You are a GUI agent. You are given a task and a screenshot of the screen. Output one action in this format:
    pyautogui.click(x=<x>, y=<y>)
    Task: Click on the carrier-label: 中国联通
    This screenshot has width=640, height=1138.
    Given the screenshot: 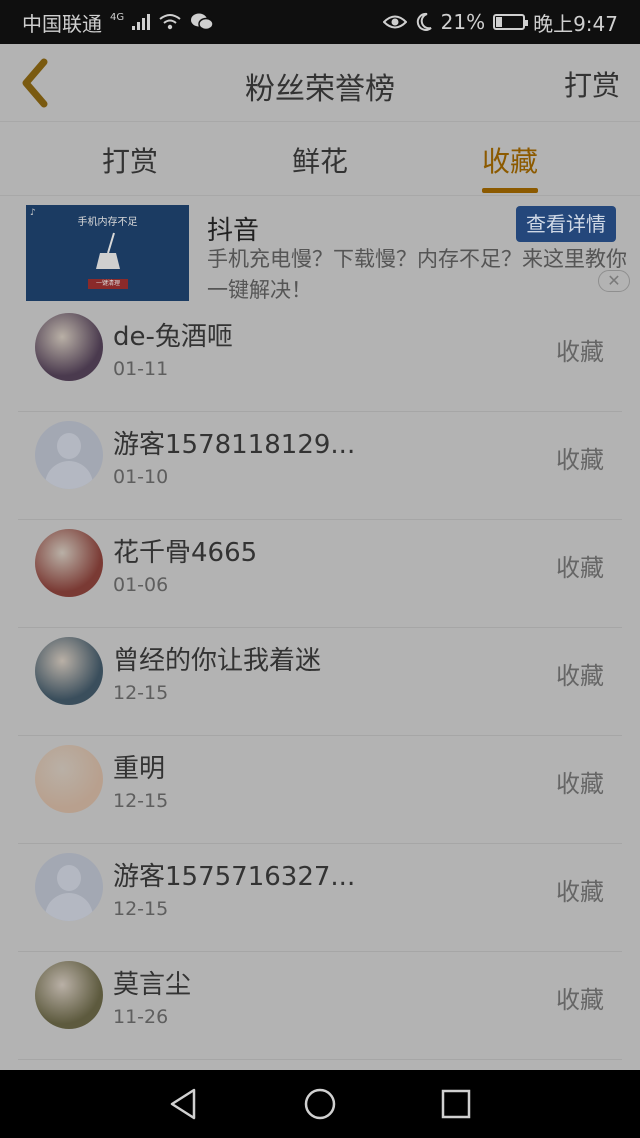 What is the action you would take?
    pyautogui.click(x=62, y=23)
    